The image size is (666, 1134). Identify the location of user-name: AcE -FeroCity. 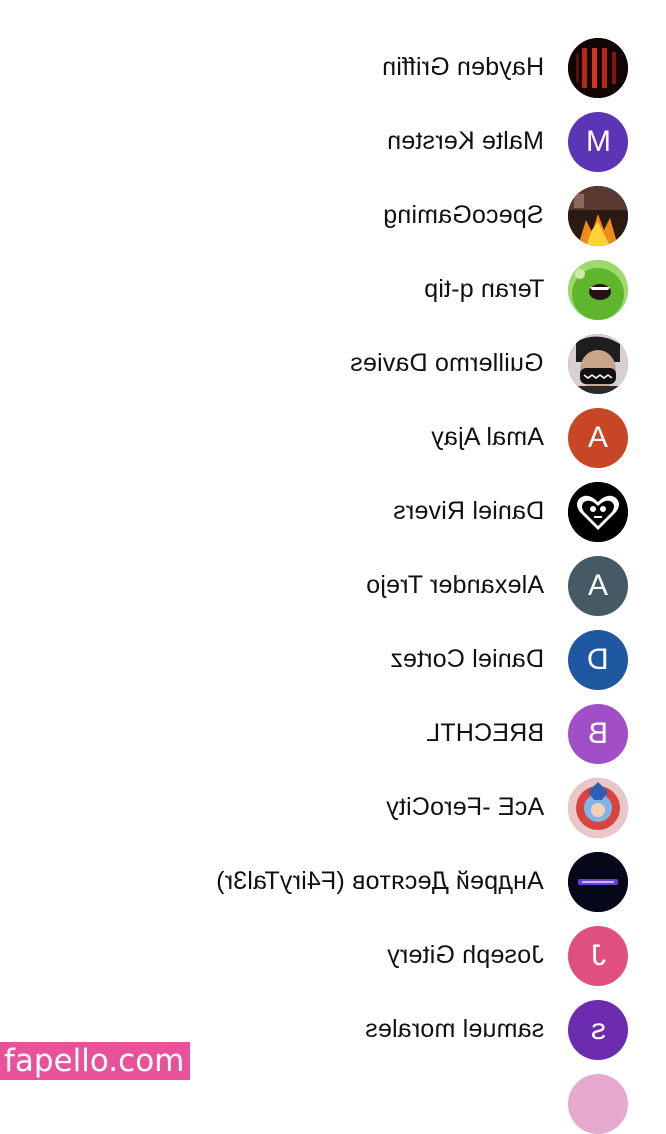
(465, 807).